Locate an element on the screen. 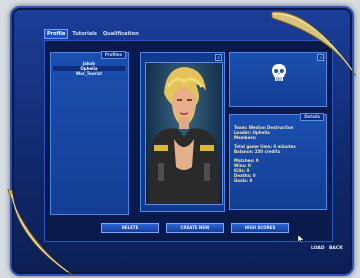 This screenshot has width=360, height=278. tab-bar: Profile Tutorials Qualification is located at coordinates (92, 34).